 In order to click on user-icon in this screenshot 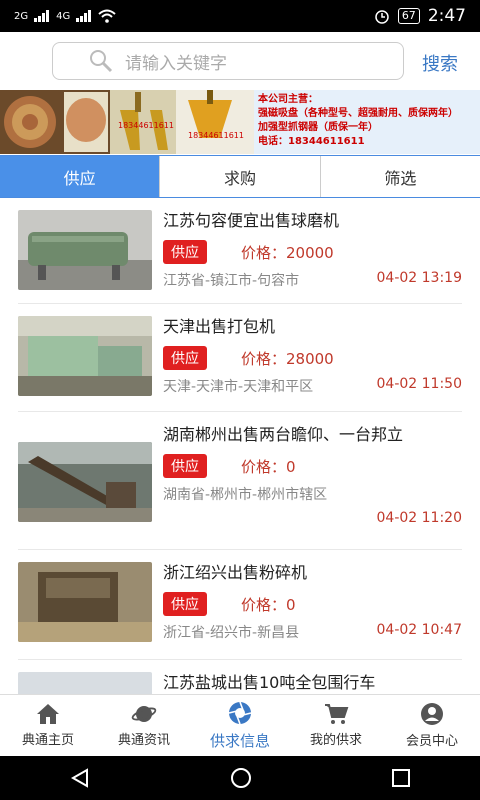, I will do `click(432, 714)`.